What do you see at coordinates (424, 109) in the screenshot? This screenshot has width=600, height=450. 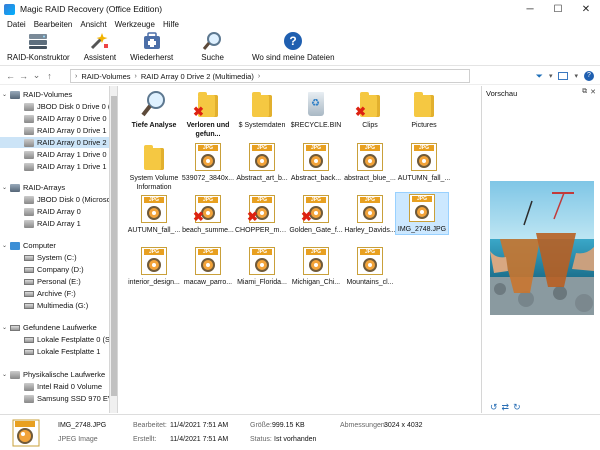 I see `file-item-pictures: Pictures` at bounding box center [424, 109].